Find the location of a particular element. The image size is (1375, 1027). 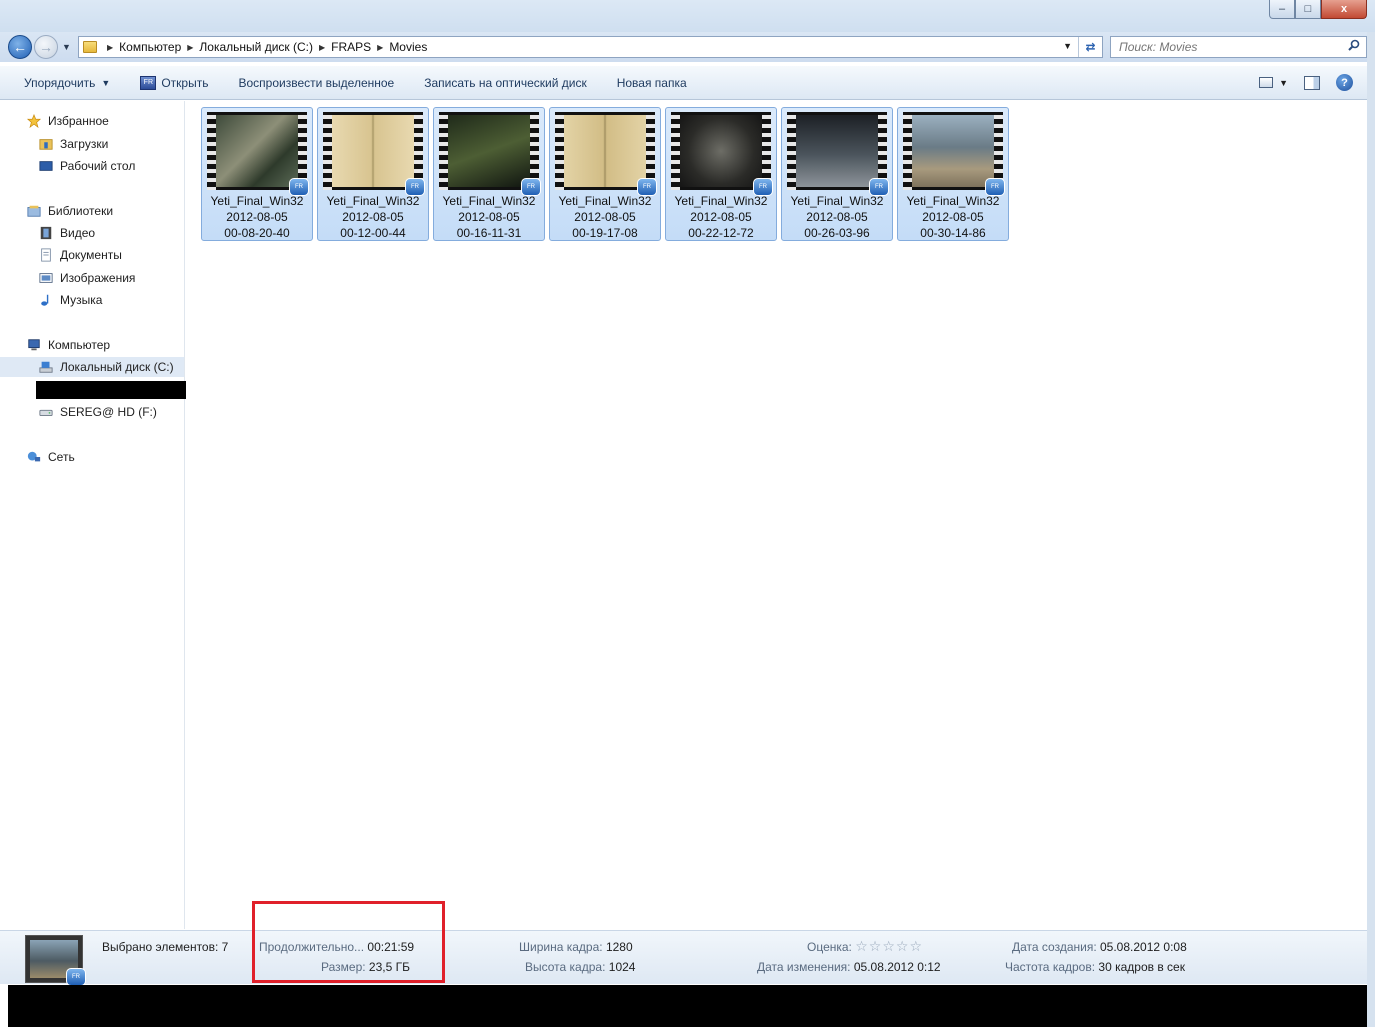

drive-icon is located at coordinates (46, 412).